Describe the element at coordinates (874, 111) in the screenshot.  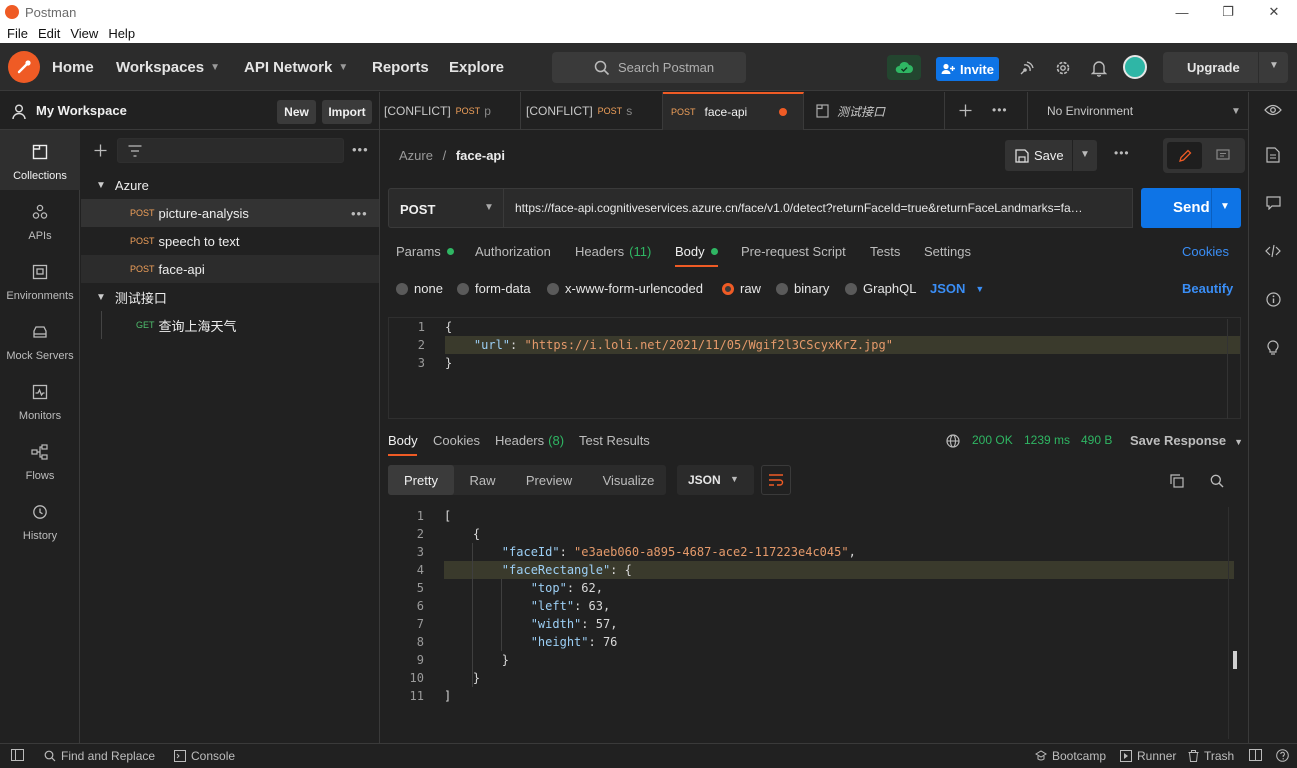
I see `tab-test-api: 测试接口` at that location.